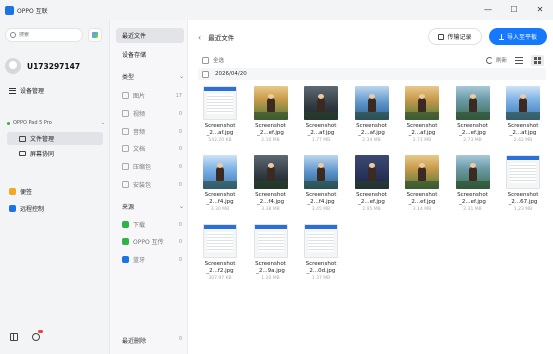 The height and width of the screenshot is (354, 553). What do you see at coordinates (152, 131) in the screenshot?
I see `category-audio: 音频 0` at bounding box center [152, 131].